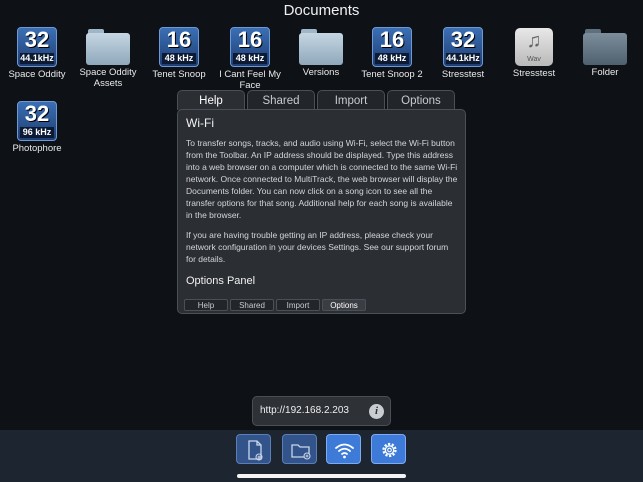 This screenshot has height=482, width=643. I want to click on mini-tab-options: Options, so click(344, 305).